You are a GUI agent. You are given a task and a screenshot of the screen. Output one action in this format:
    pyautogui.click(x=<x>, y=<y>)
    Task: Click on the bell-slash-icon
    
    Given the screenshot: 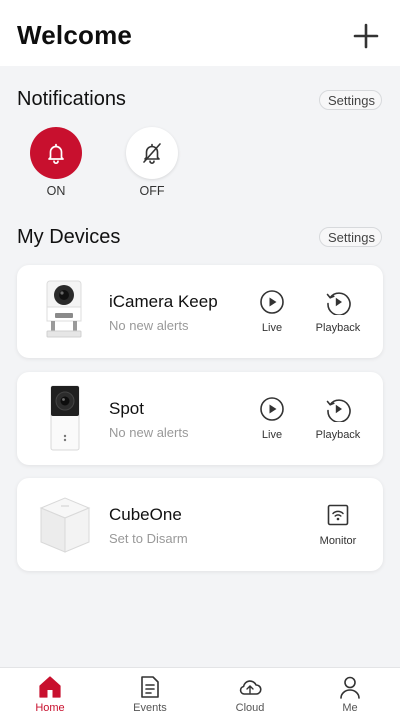 What is the action you would take?
    pyautogui.click(x=152, y=153)
    